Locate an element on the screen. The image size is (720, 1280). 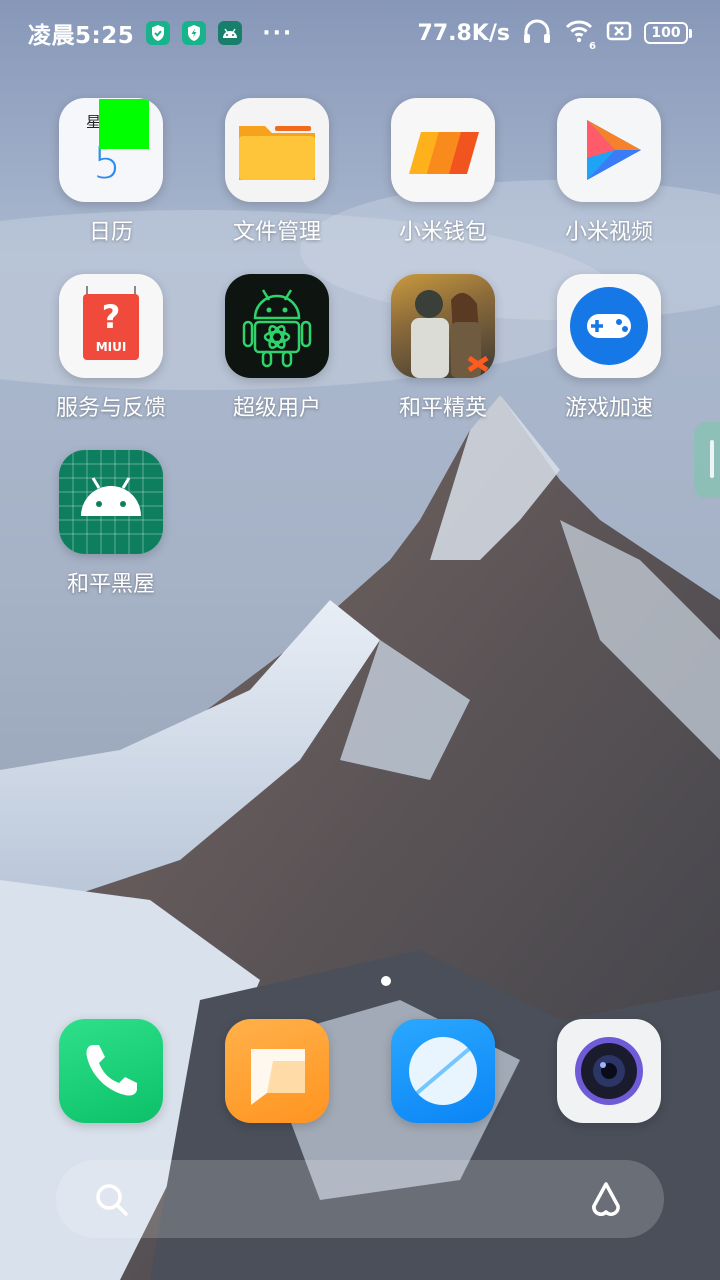
camera-icon is located at coordinates (609, 1071).